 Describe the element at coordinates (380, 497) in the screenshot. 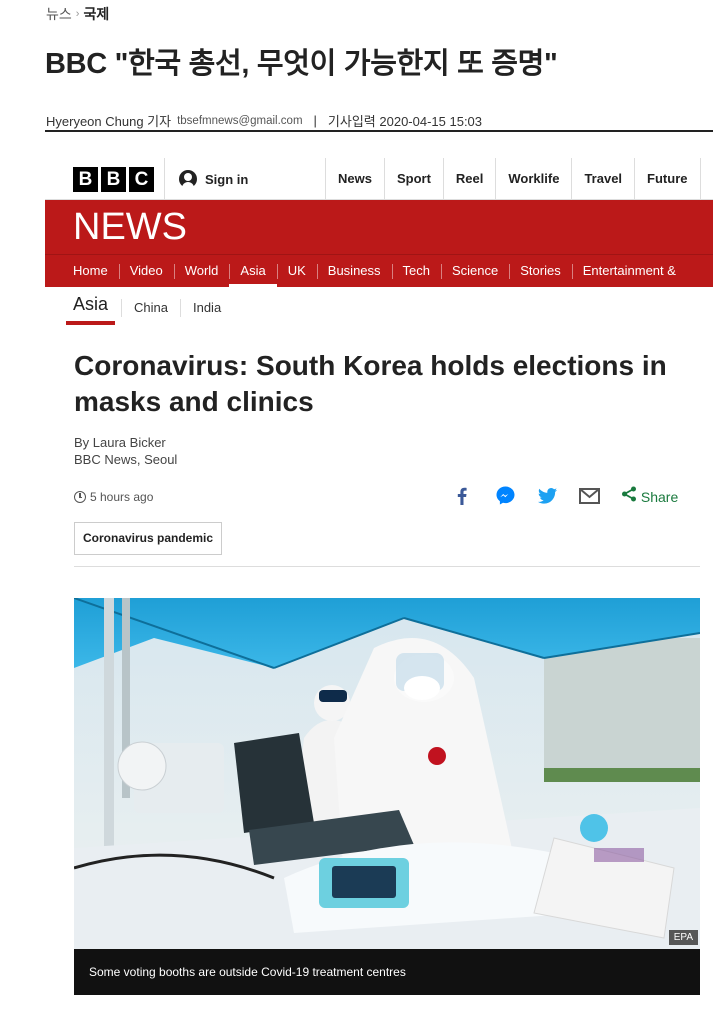

I see `meta-row: 5 hours ago Share` at that location.